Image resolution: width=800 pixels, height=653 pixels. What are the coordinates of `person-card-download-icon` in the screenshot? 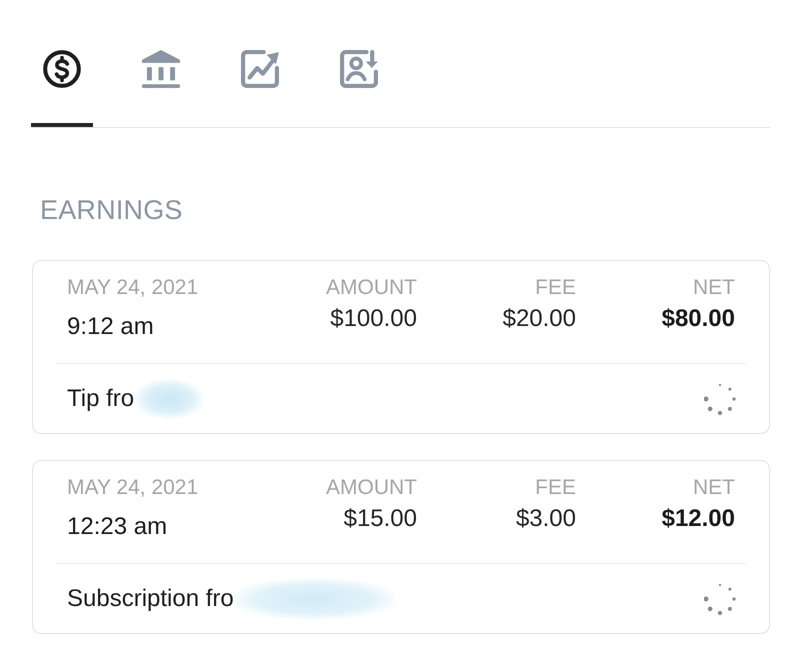 It's located at (359, 69).